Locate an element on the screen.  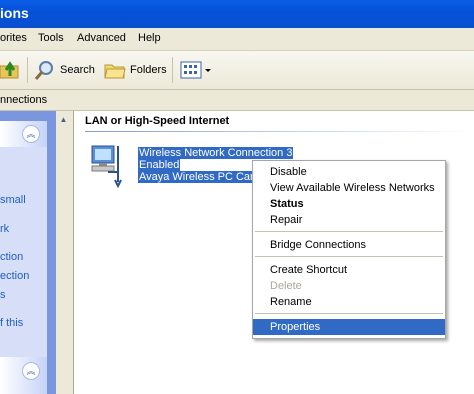
search-button: Search is located at coordinates (64, 70).